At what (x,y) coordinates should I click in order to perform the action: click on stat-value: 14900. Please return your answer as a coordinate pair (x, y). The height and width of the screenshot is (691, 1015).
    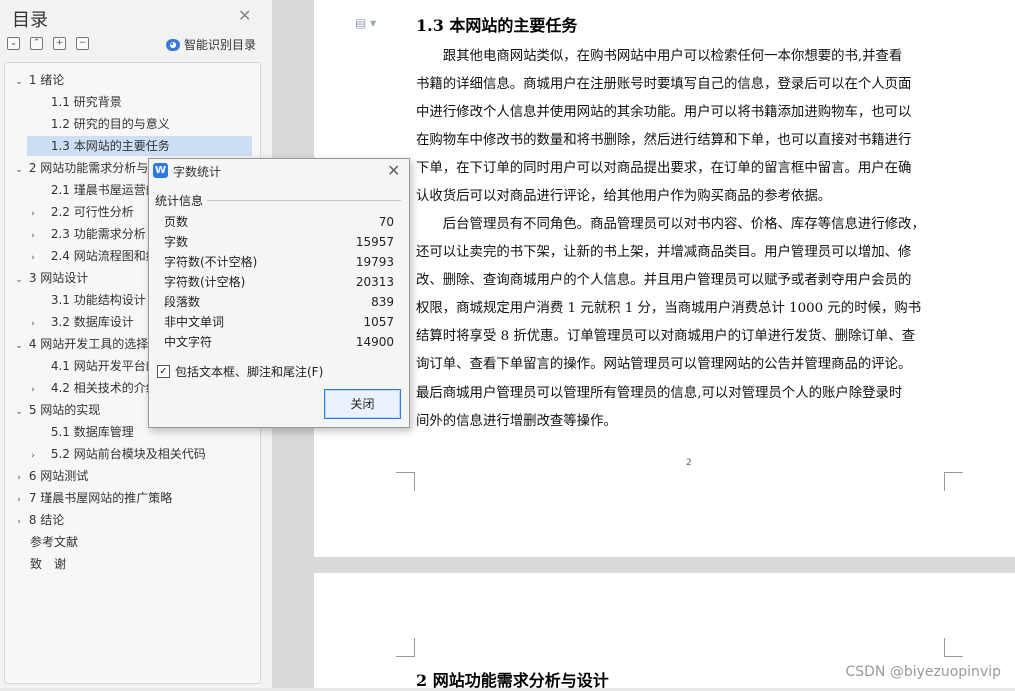
    Looking at the image, I should click on (374, 342).